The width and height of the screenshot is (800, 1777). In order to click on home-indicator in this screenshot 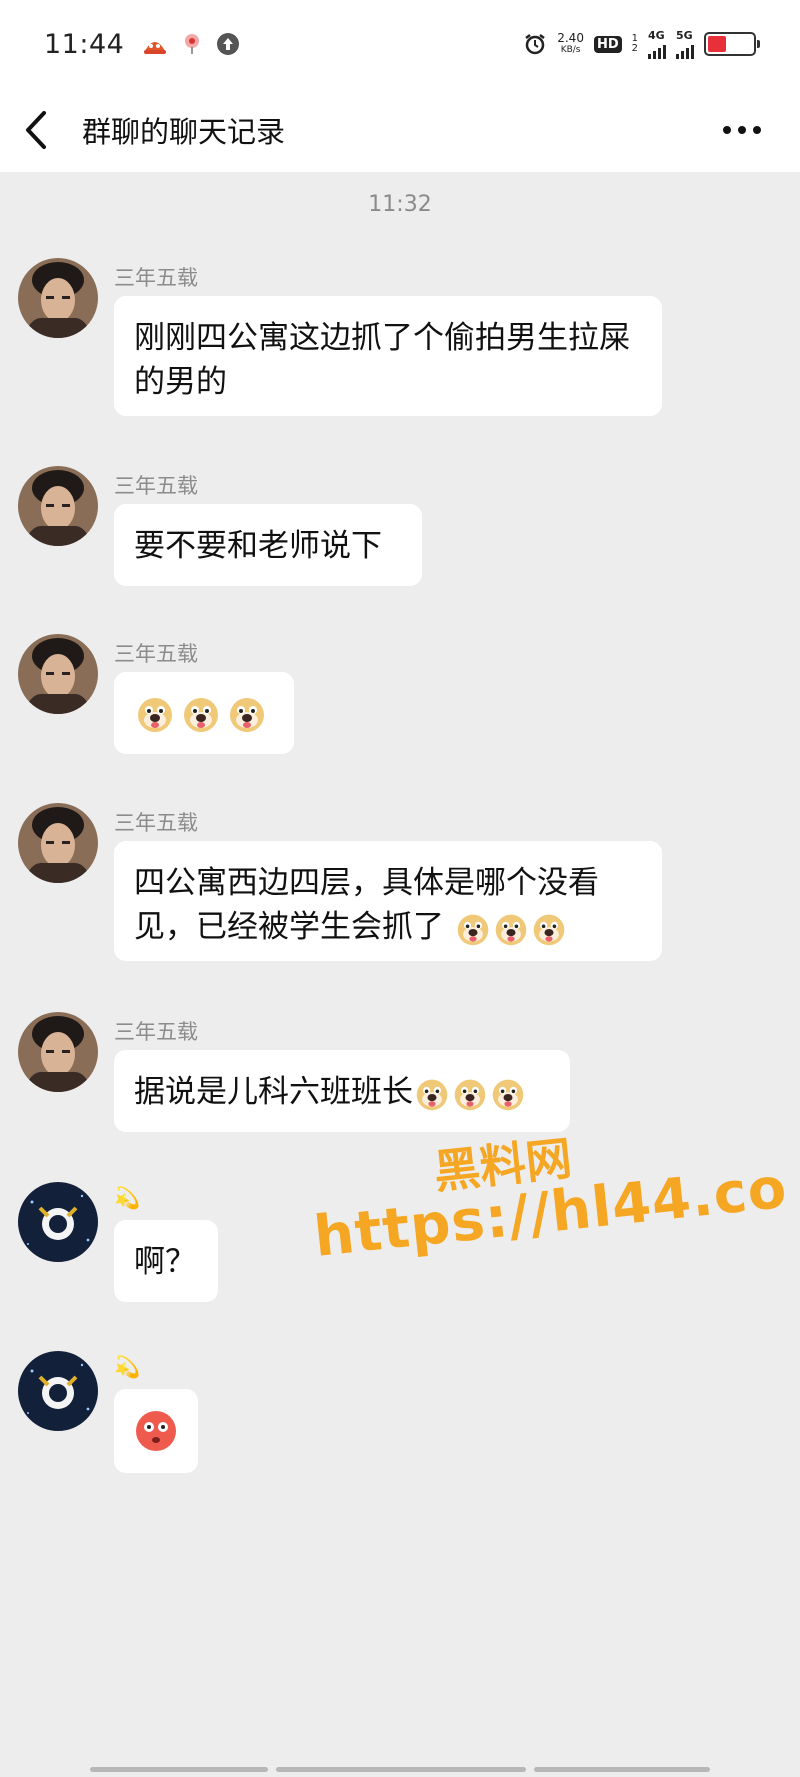, I will do `click(400, 1770)`.